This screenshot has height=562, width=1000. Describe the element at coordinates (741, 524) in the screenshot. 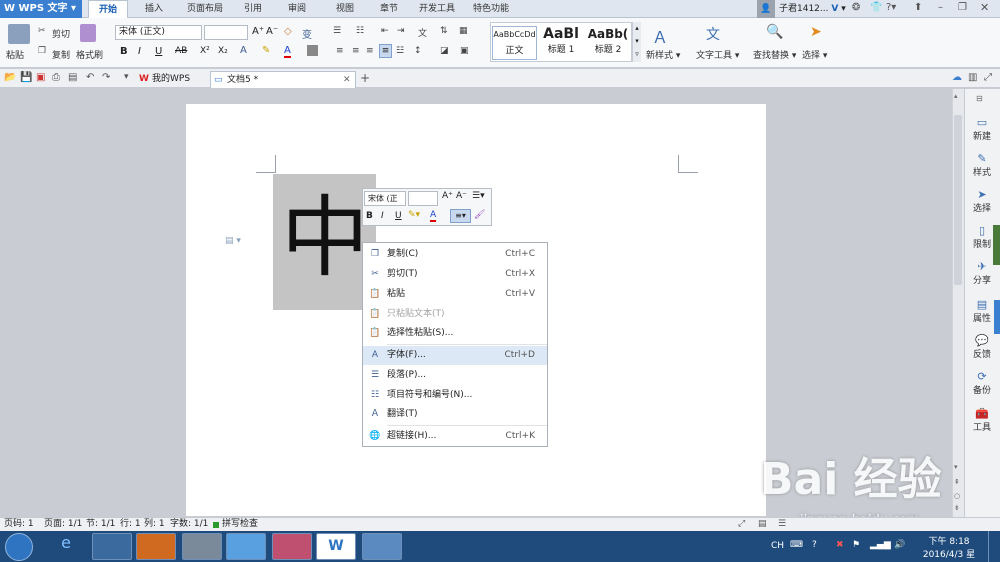

I see `view-fullscreen-icon: ⤢` at that location.